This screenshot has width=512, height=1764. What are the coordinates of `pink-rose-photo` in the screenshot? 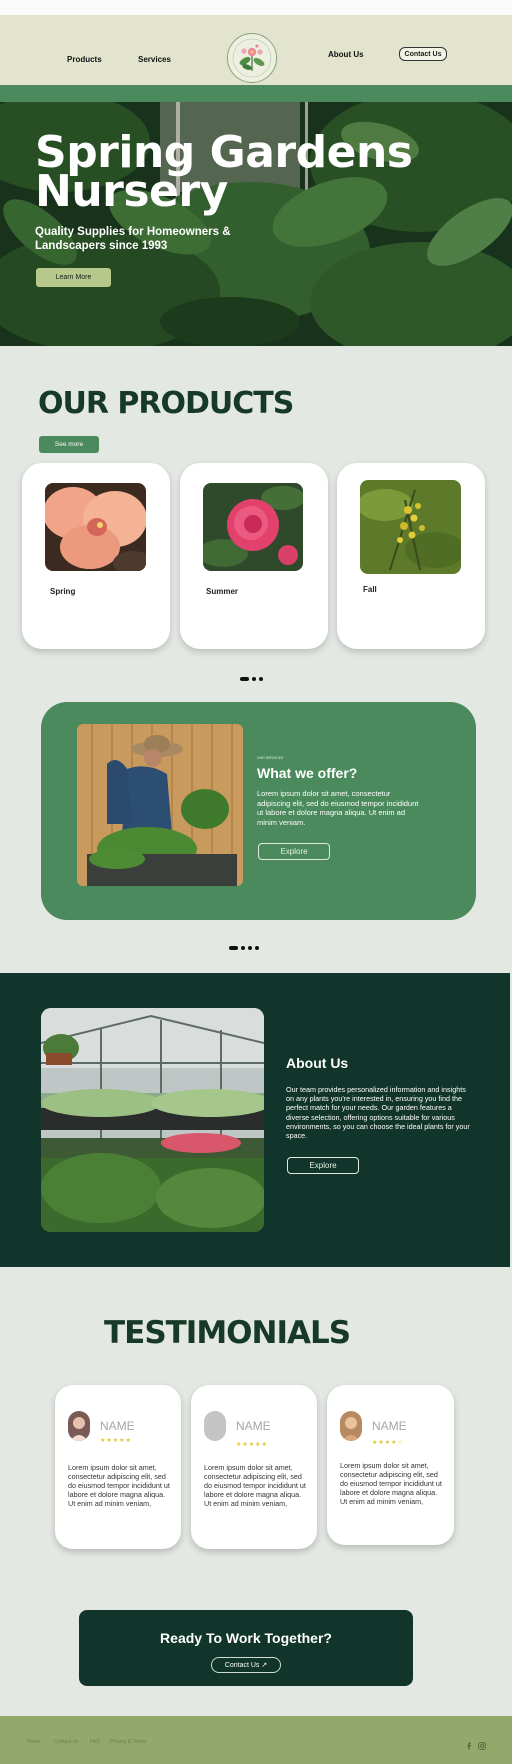 It's located at (253, 527).